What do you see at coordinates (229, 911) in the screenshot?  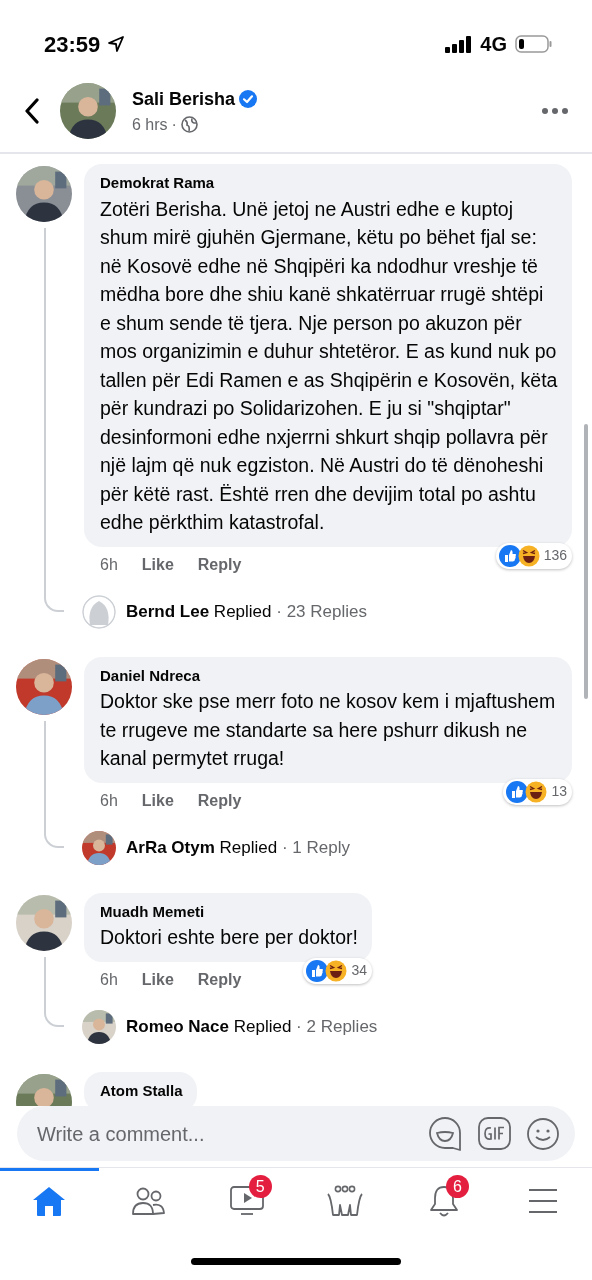 I see `commenter-name: Muadh Memeti` at bounding box center [229, 911].